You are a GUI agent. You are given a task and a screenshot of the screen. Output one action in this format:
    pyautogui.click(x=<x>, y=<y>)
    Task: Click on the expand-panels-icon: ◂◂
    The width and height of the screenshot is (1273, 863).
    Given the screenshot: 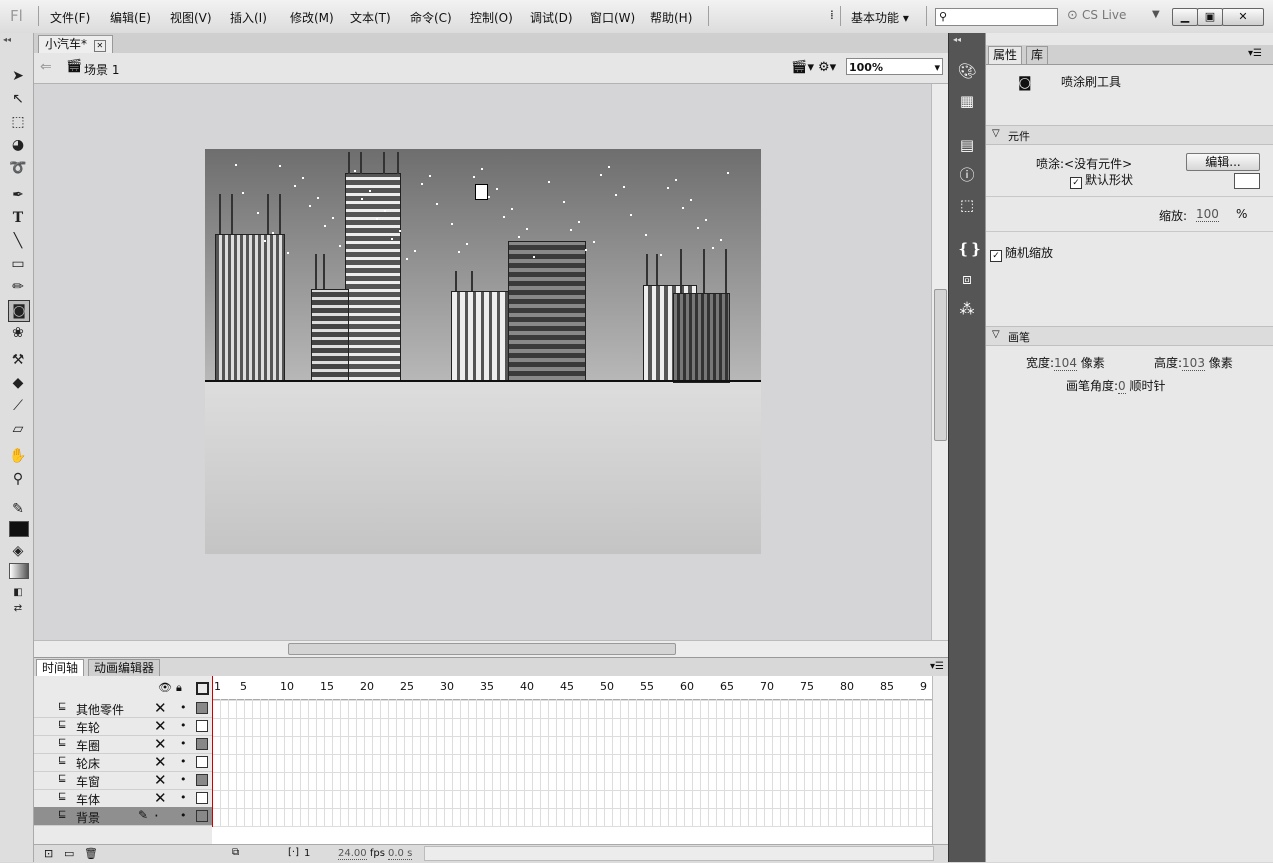 What is the action you would take?
    pyautogui.click(x=957, y=39)
    